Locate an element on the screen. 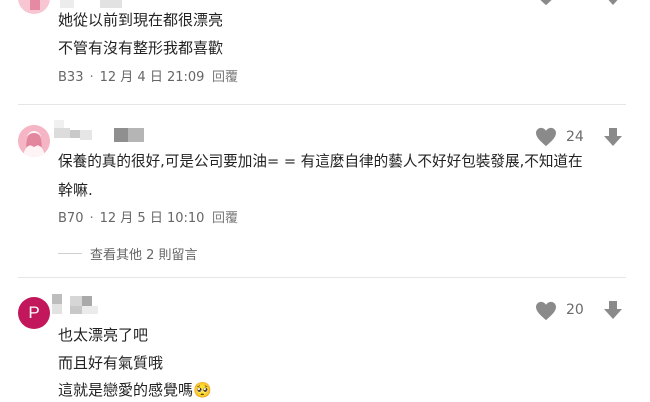 The height and width of the screenshot is (402, 650). comment-text-line: 這就是戀愛的感覺嗎🥺 is located at coordinates (135, 390).